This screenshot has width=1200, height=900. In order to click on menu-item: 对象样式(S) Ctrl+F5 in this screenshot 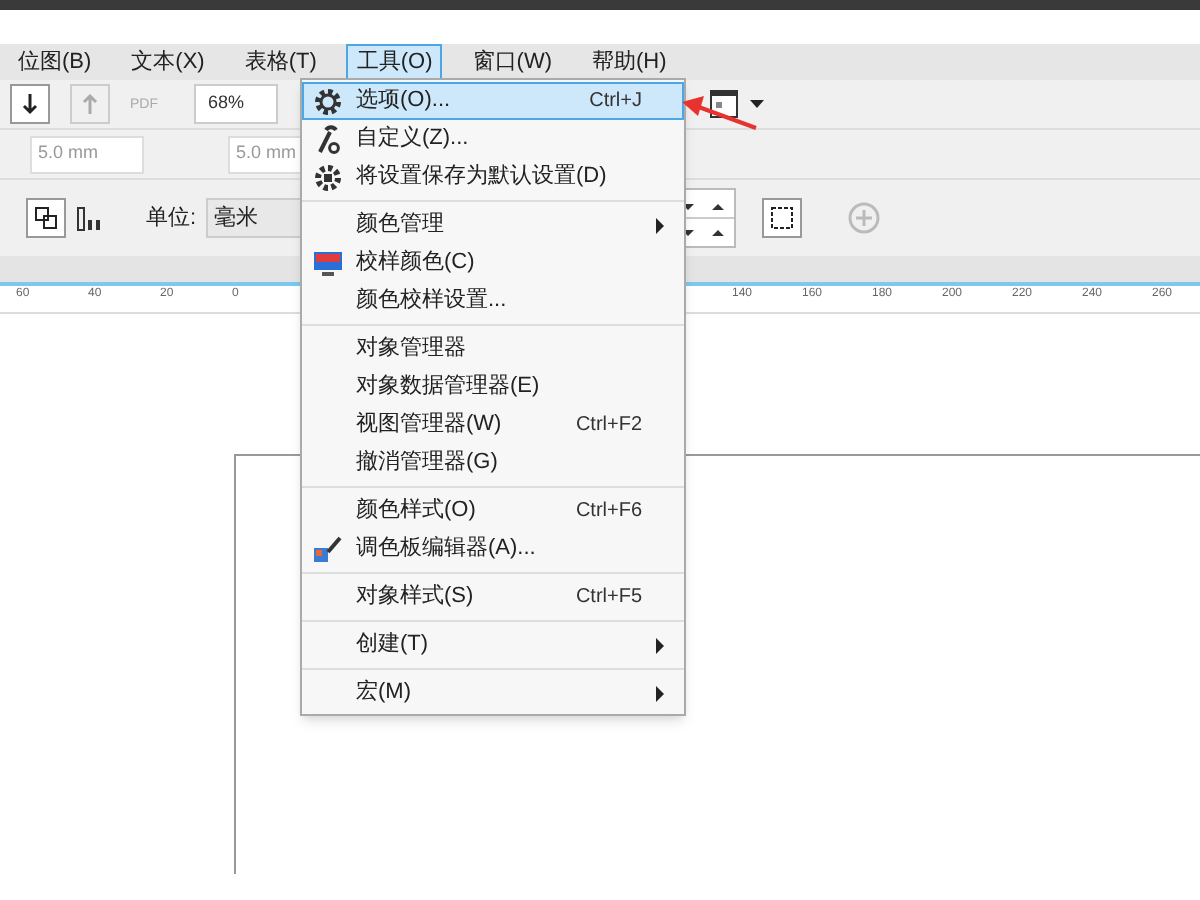, I will do `click(493, 597)`.